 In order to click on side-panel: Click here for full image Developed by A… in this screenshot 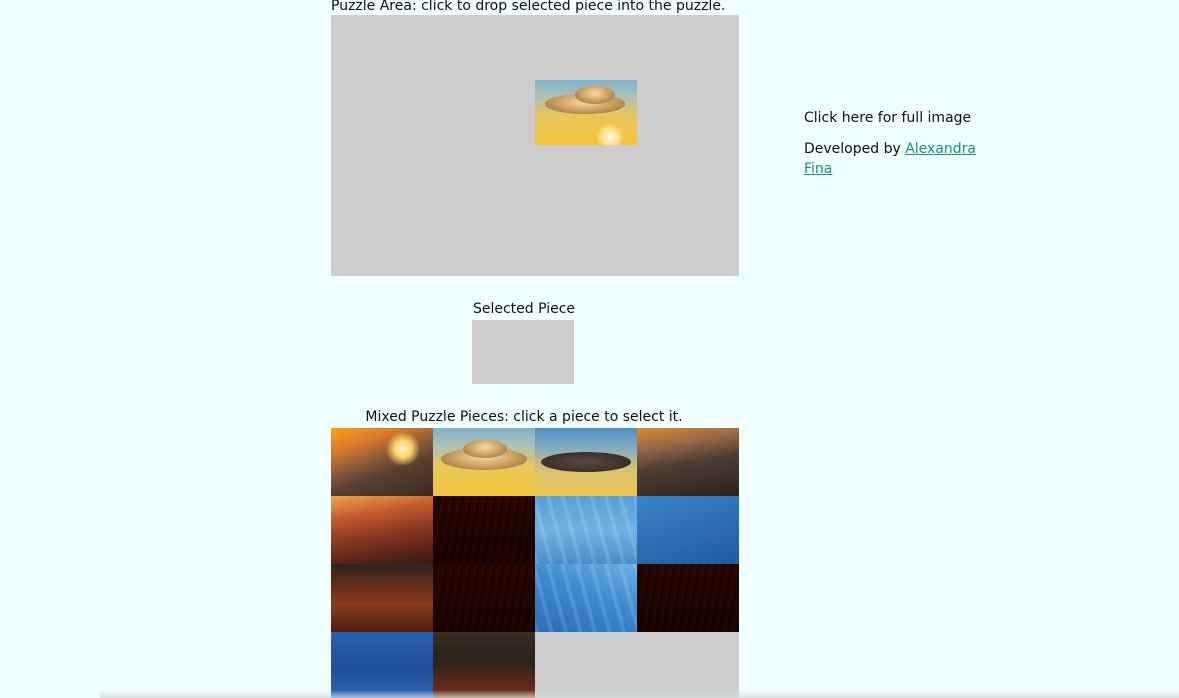, I will do `click(899, 143)`.